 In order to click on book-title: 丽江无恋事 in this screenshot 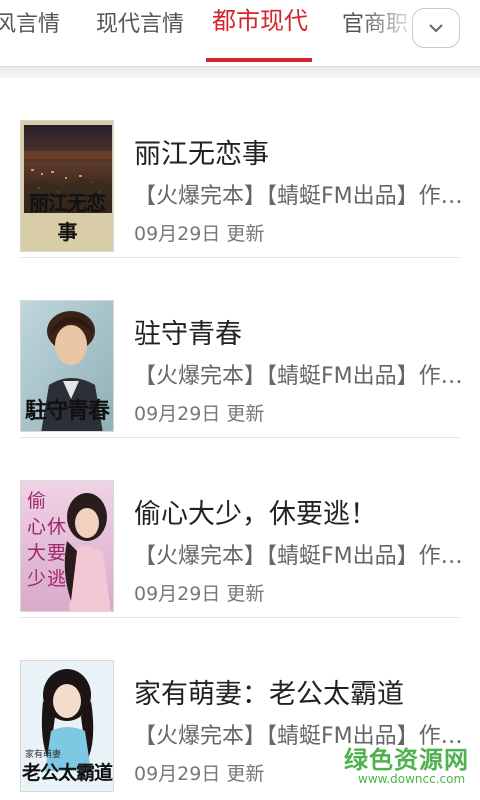, I will do `click(201, 154)`.